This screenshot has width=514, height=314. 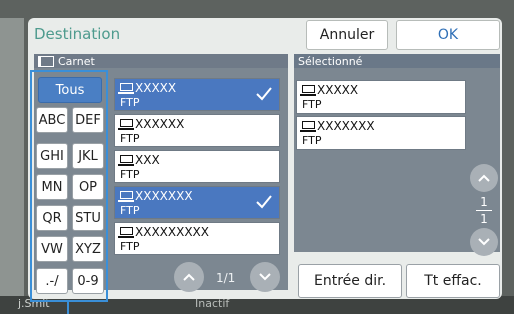 What do you see at coordinates (453, 281) in the screenshot?
I see `clear-all-button: Tt effac.` at bounding box center [453, 281].